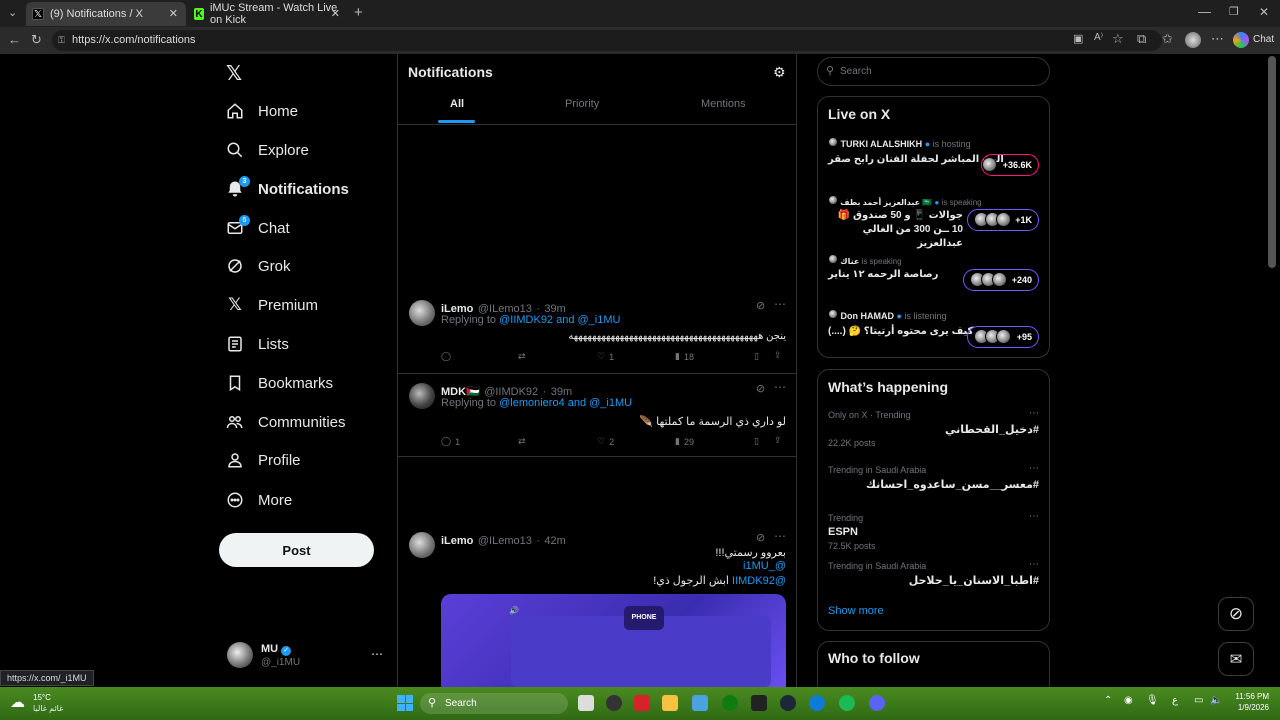 The height and width of the screenshot is (720, 1280). Describe the element at coordinates (1216, 700) in the screenshot. I see `volume-icon: 🔈` at that location.